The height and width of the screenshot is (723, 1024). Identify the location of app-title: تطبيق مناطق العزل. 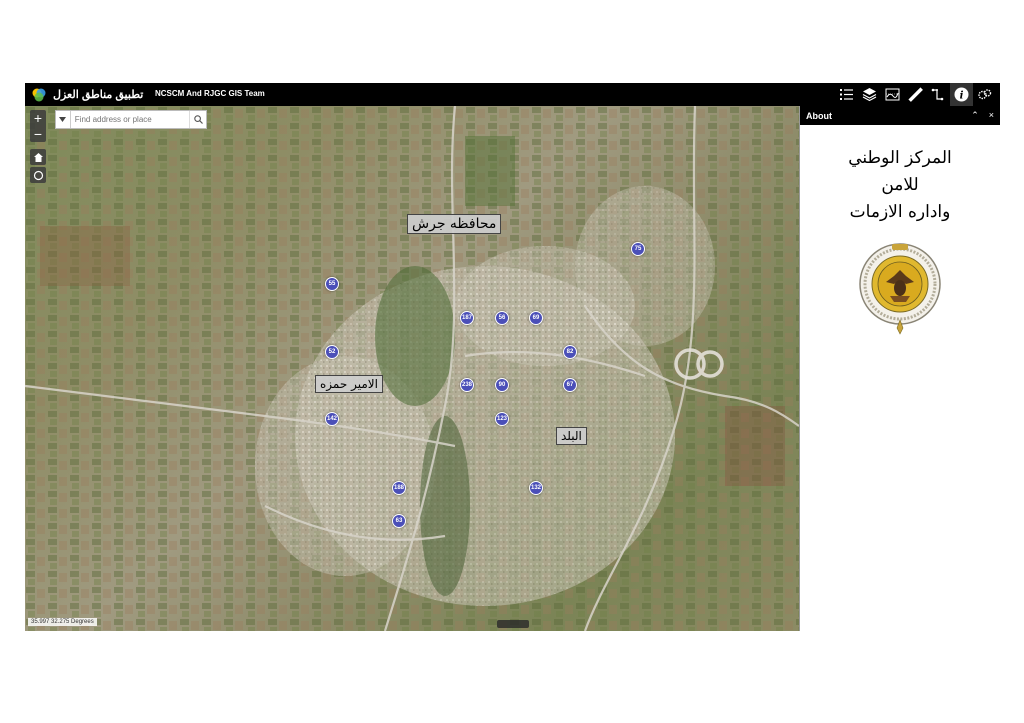
(98, 95).